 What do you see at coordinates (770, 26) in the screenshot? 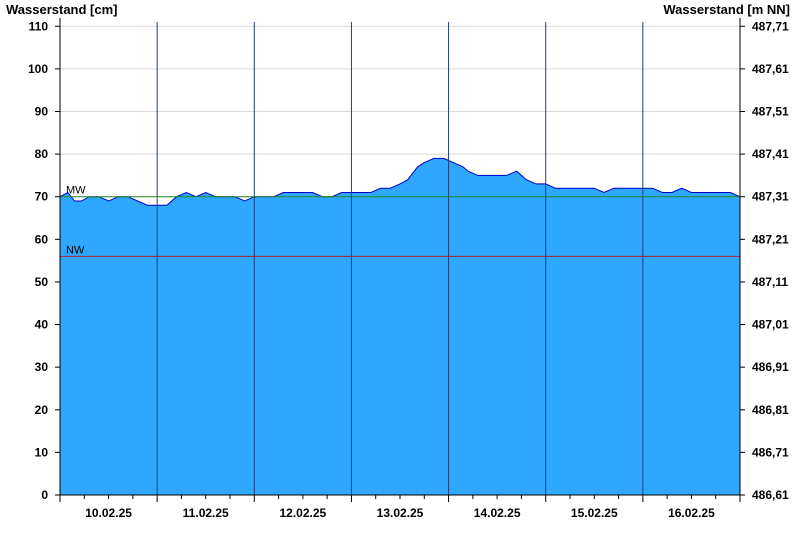
I see `y-right-tick-label: 487,71` at bounding box center [770, 26].